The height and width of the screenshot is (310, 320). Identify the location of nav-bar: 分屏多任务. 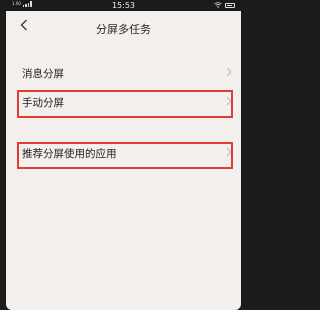
(123, 27).